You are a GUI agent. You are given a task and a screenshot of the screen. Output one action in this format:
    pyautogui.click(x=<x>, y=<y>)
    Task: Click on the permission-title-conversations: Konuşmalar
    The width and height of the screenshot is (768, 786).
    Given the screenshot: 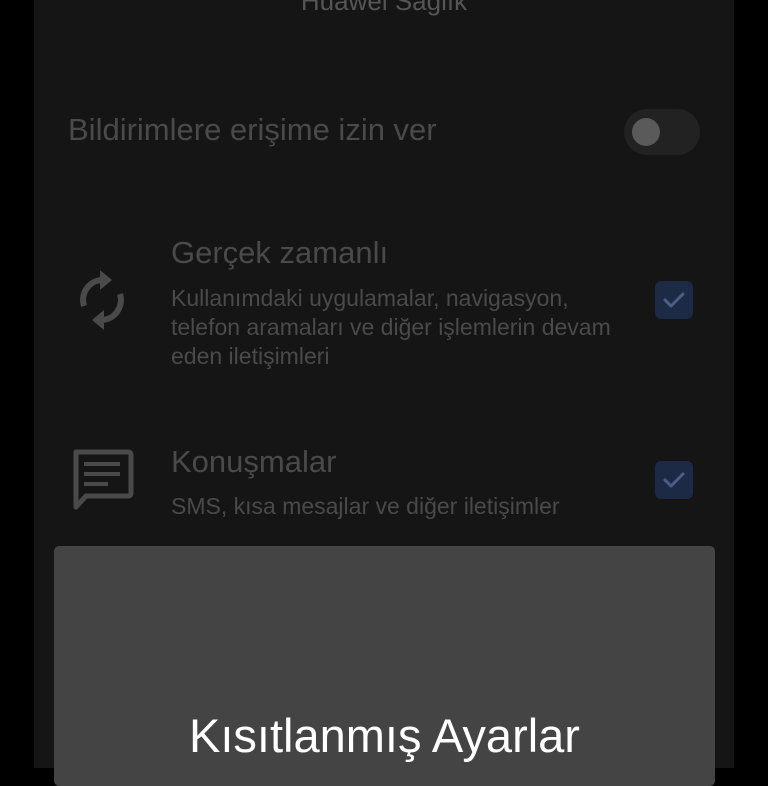 What is the action you would take?
    pyautogui.click(x=254, y=461)
    